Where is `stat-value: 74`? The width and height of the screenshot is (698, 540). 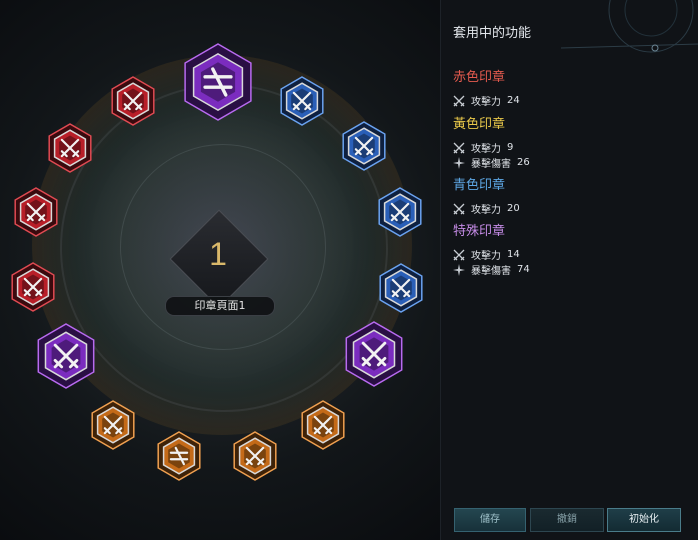 stat-value: 74 is located at coordinates (523, 269).